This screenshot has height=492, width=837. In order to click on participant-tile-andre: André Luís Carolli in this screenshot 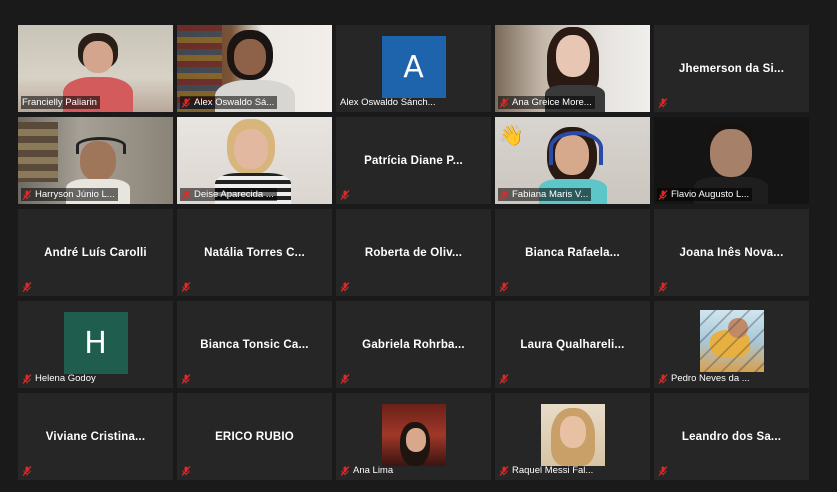, I will do `click(95, 252)`.